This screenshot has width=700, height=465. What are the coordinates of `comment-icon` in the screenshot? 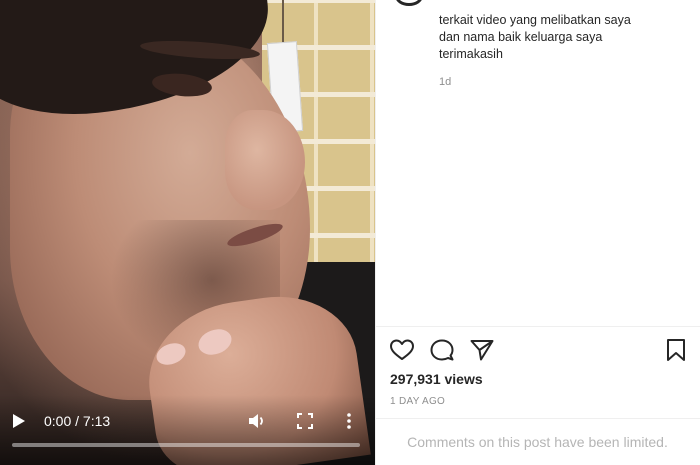 It's located at (442, 350).